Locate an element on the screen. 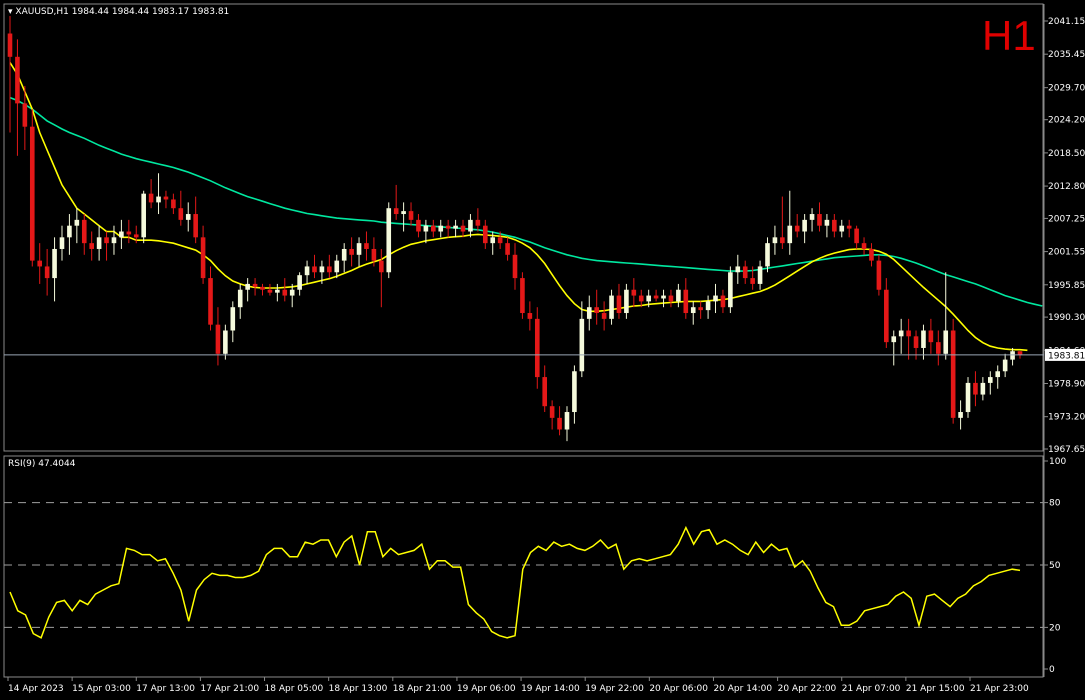 Image resolution: width=1085 pixels, height=700 pixels. dropdown-arrow-icon: ▾ is located at coordinates (10, 12).